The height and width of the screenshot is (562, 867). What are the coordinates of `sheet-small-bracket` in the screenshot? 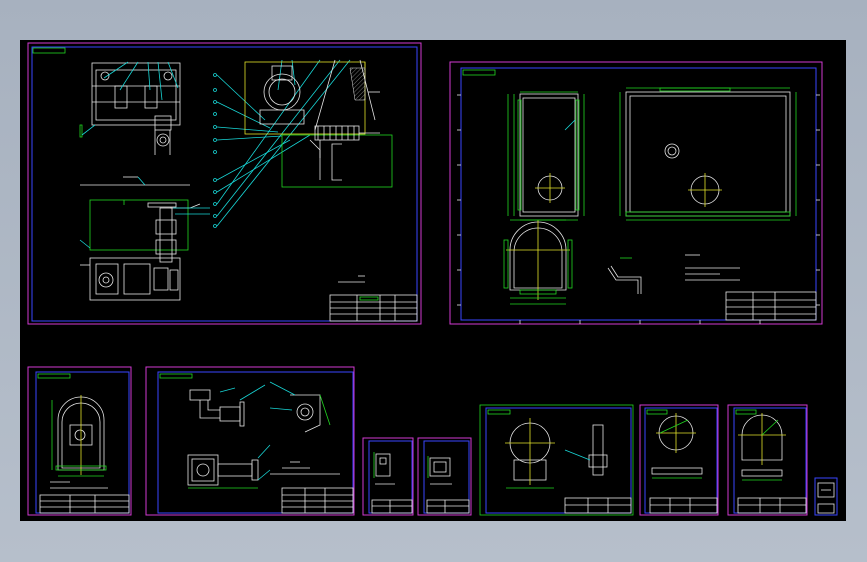 It's located at (79, 441).